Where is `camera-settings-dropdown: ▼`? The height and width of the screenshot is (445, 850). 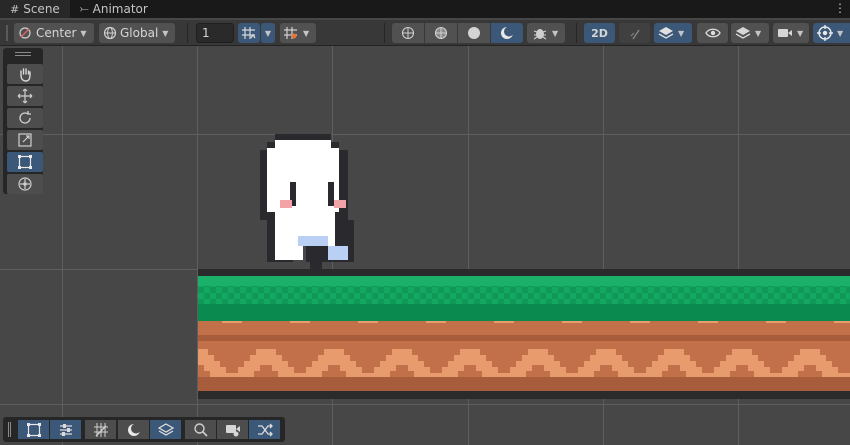 camera-settings-dropdown: ▼ is located at coordinates (791, 33).